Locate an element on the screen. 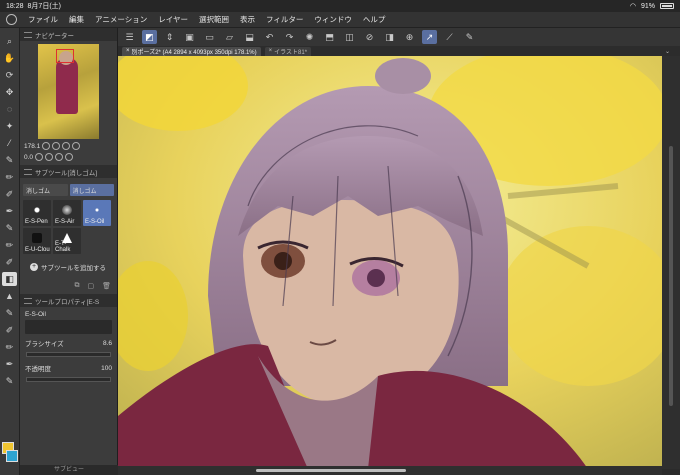 This screenshot has height=475, width=680. battery-icon is located at coordinates (667, 6).